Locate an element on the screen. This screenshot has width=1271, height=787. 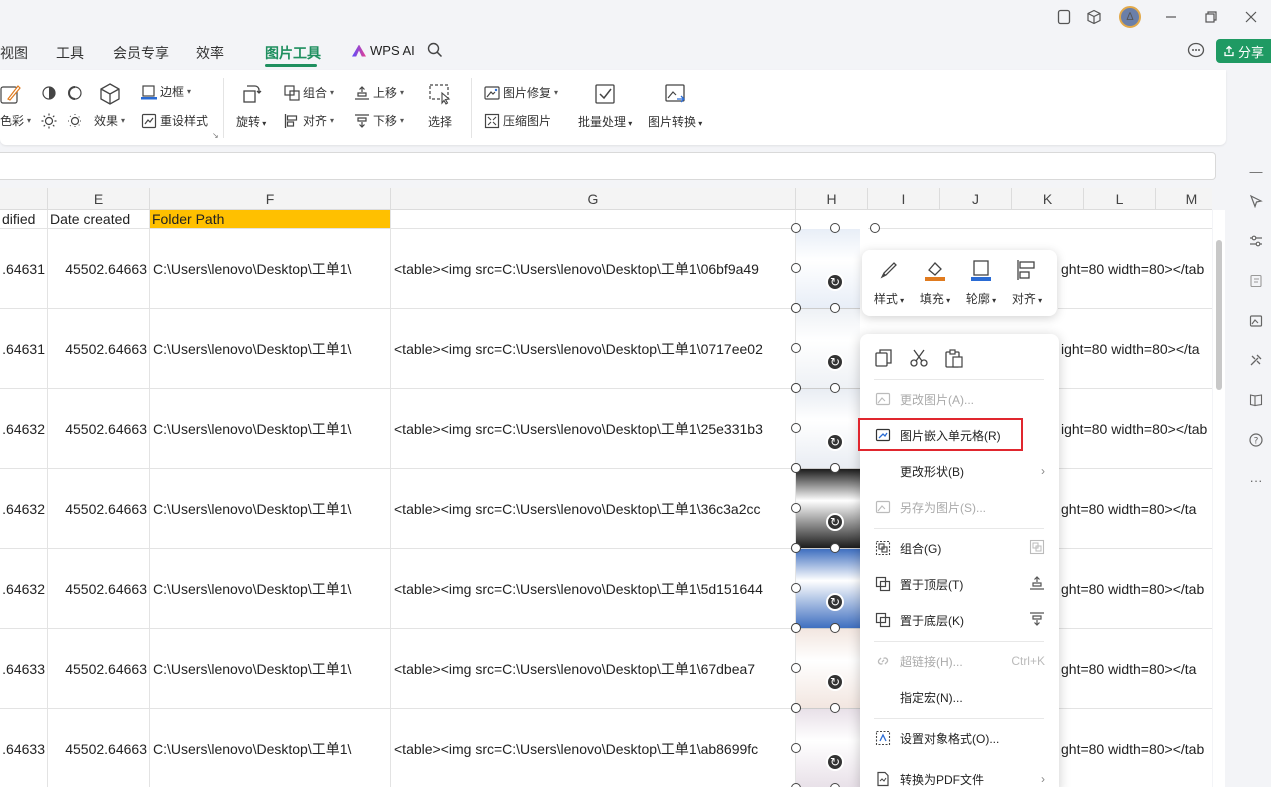
more-icon: ··· is located at coordinates (1256, 480).